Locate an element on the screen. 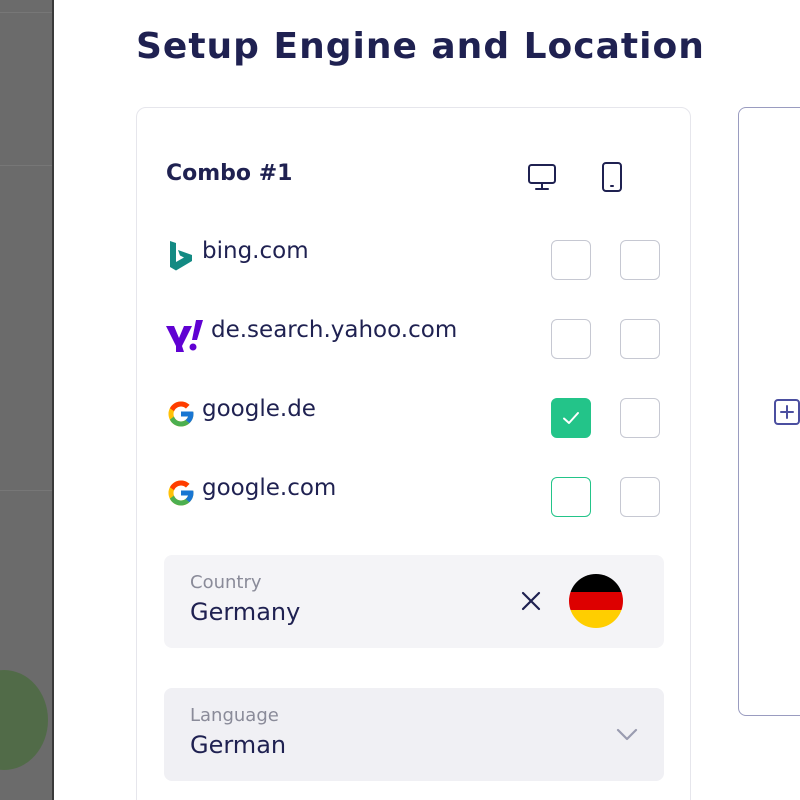  language-label: Language is located at coordinates (234, 715).